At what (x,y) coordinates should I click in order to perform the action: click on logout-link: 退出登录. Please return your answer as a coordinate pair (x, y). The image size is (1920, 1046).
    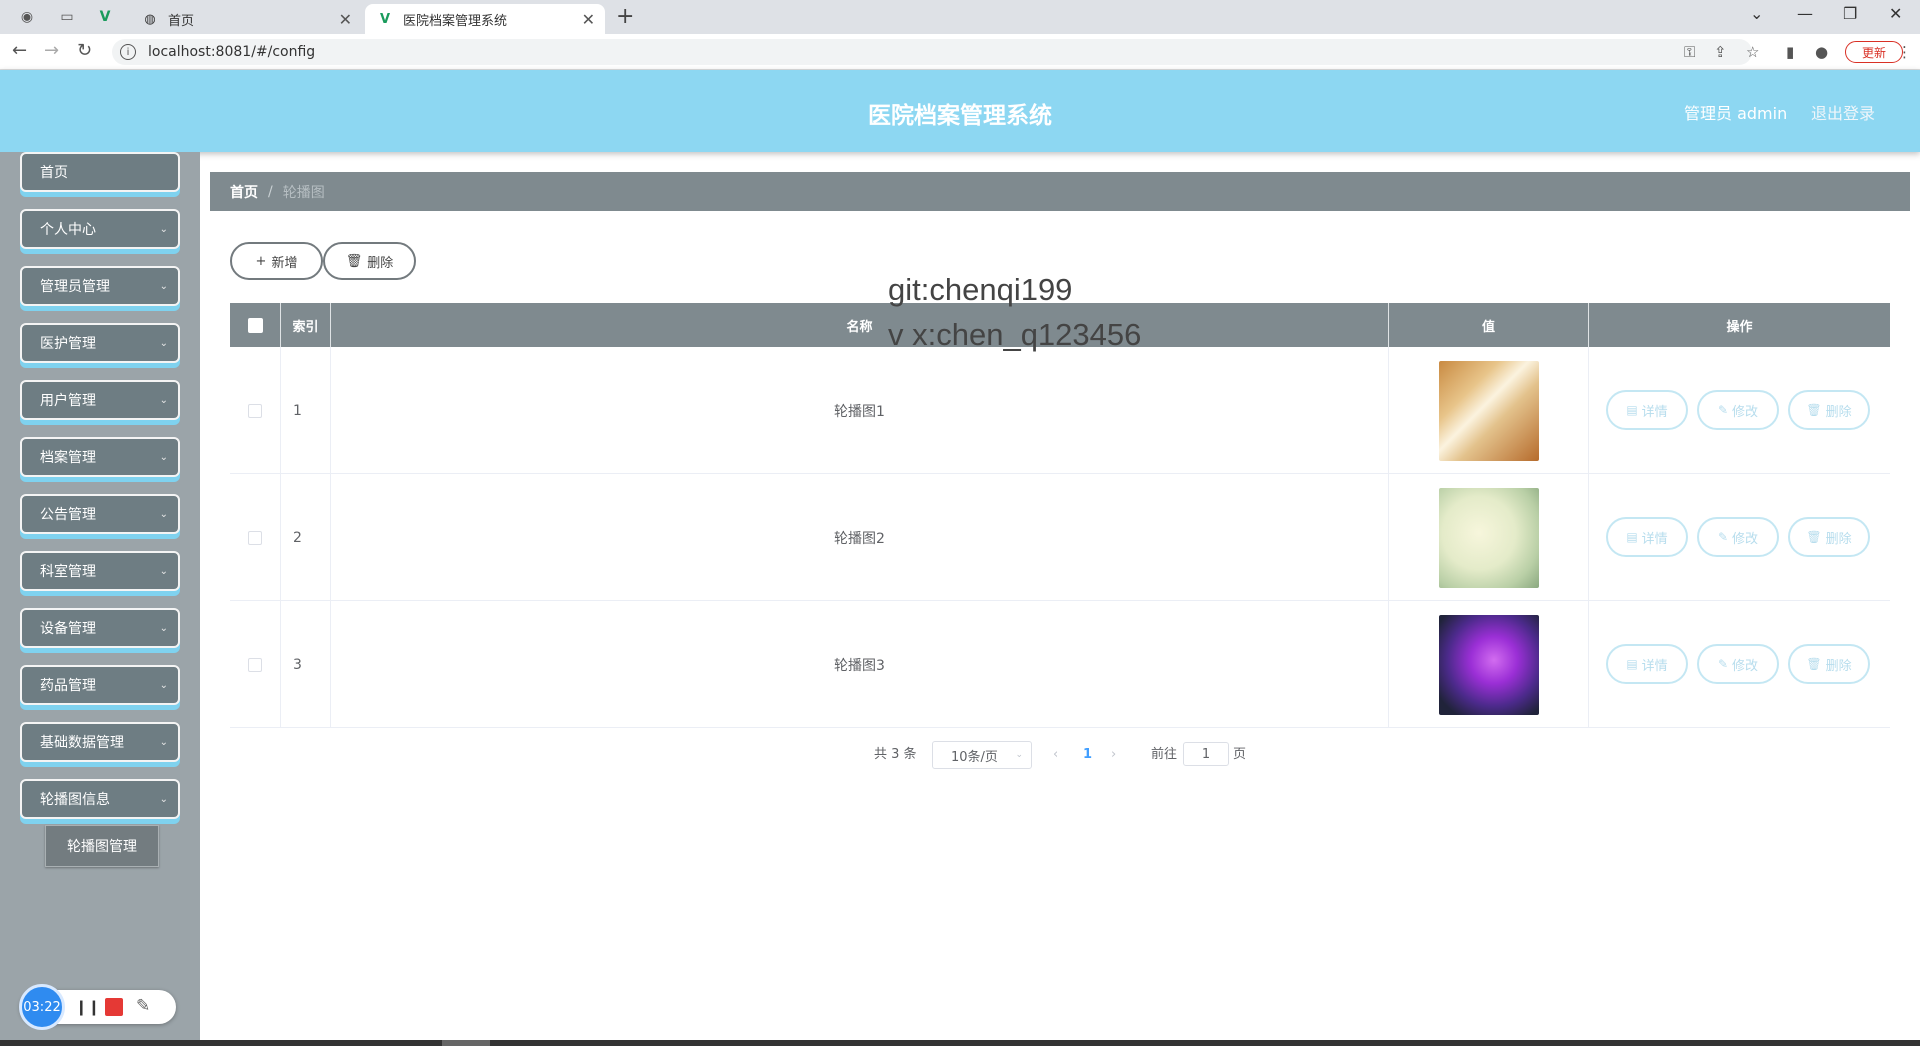
    Looking at the image, I should click on (1843, 112).